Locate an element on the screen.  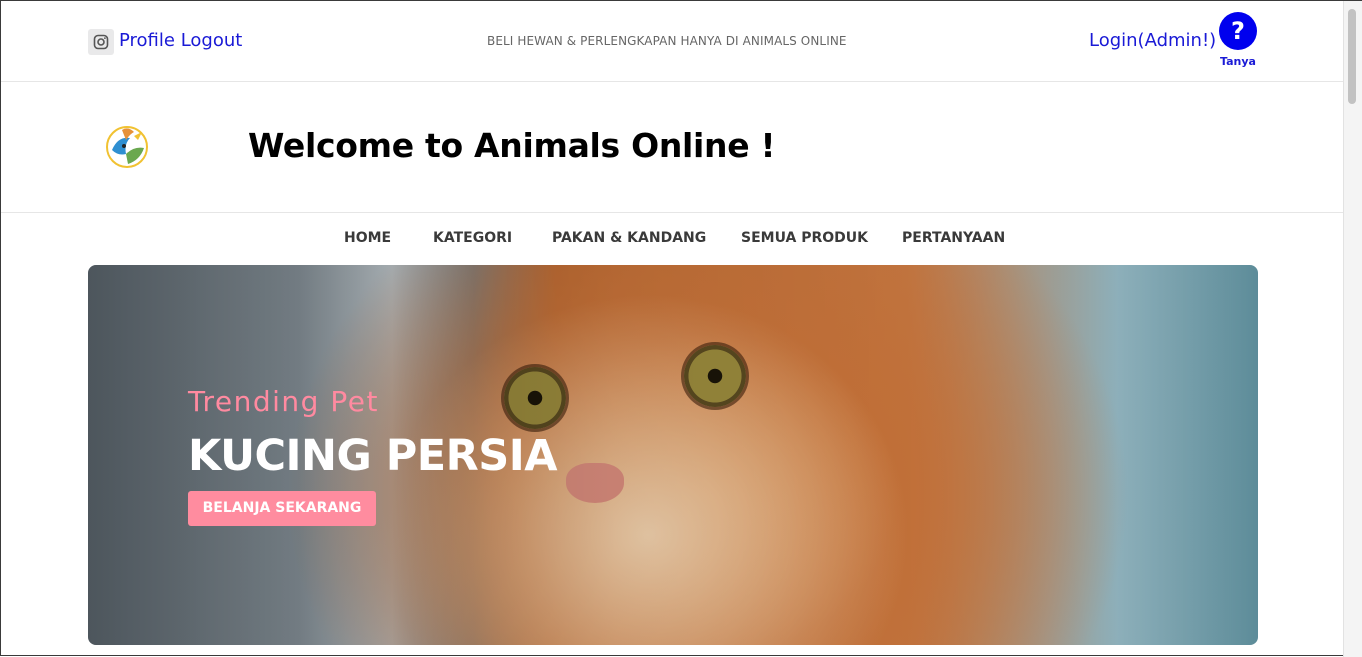
brand-logo is located at coordinates (128, 149).